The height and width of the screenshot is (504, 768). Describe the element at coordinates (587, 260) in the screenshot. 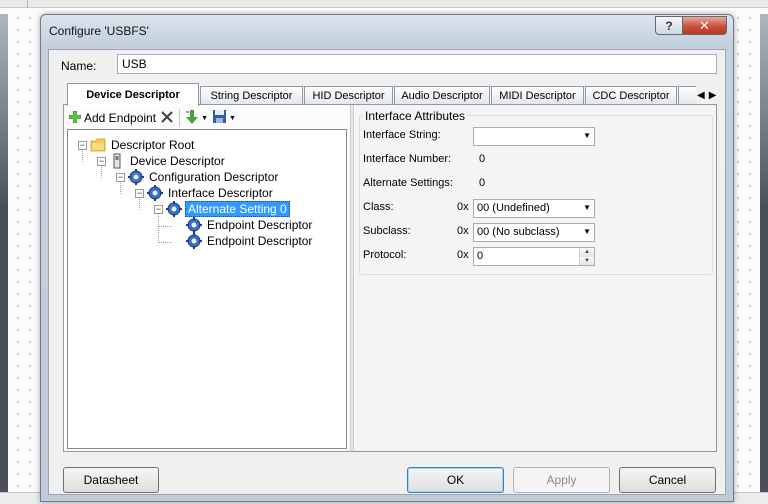

I see `spin-down-icon: ▼` at that location.